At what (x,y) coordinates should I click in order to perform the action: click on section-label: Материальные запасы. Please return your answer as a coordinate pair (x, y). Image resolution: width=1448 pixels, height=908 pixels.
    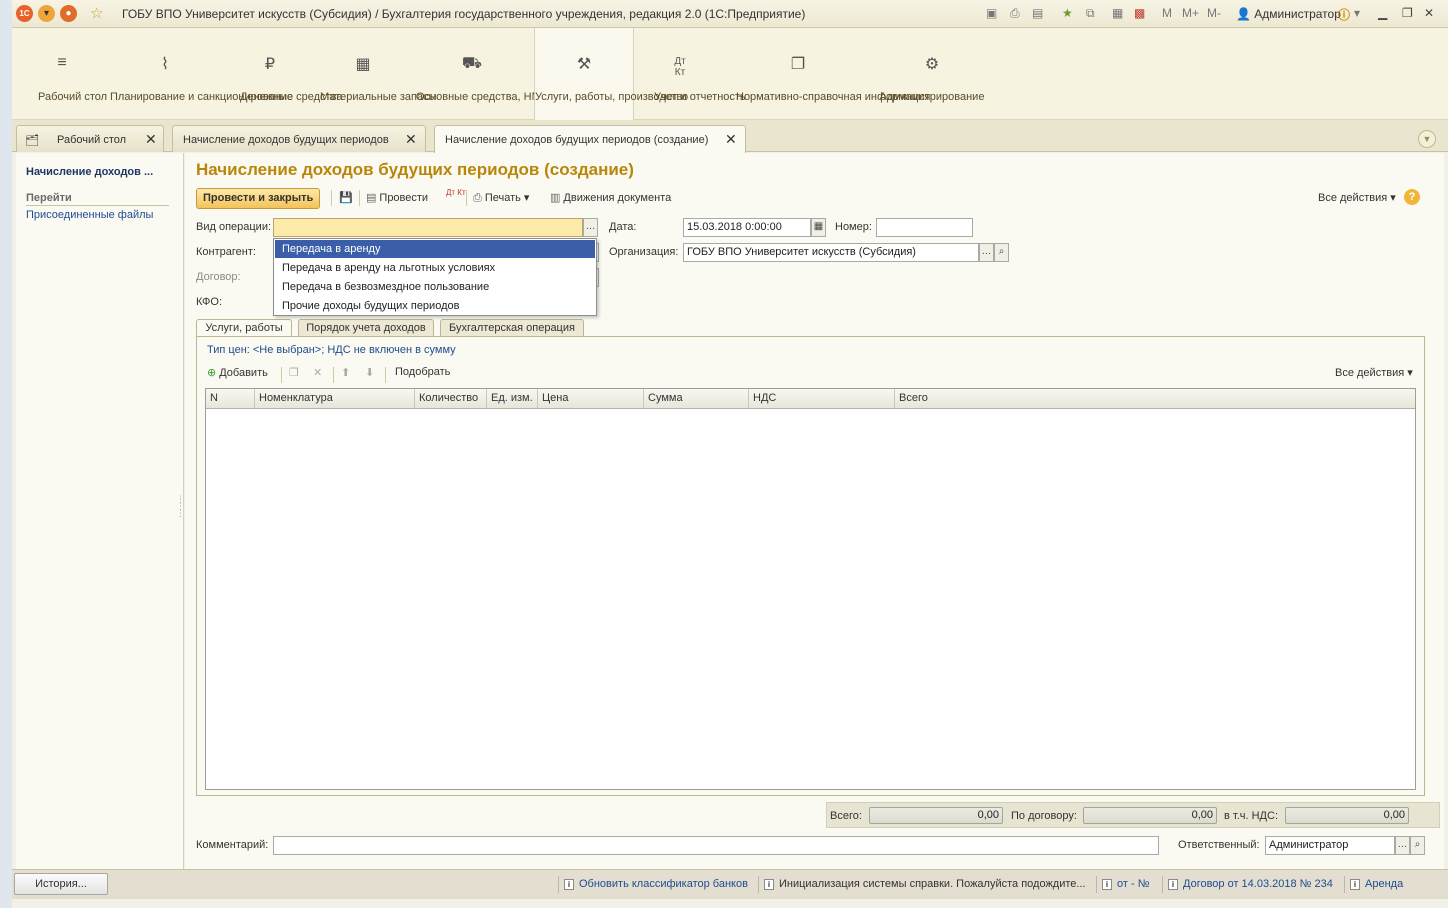
    Looking at the image, I should click on (378, 97).